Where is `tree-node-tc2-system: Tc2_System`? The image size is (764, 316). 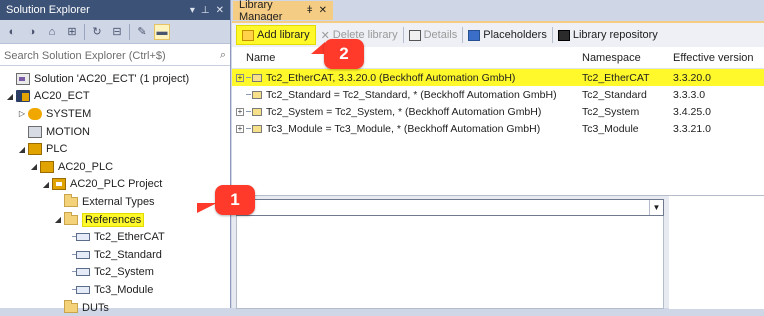
tree-node-tc2-system: Tc2_System is located at coordinates (115, 273).